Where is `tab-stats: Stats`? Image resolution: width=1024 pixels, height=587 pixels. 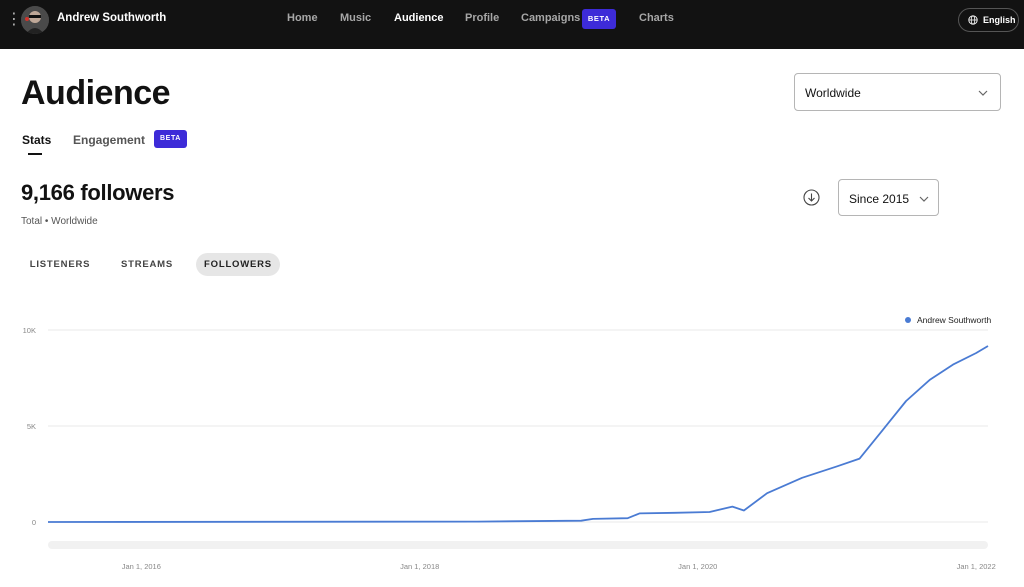
tab-stats: Stats is located at coordinates (36, 140).